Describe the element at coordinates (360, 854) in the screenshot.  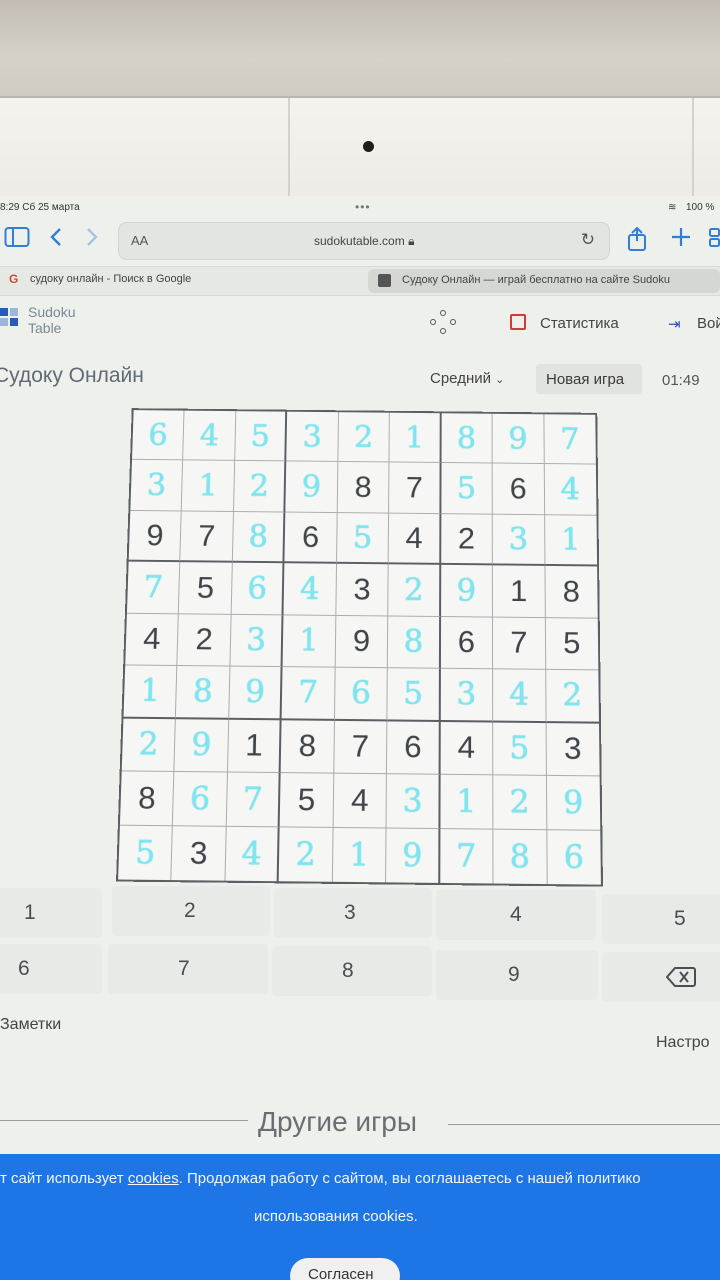
I see `sudoku-cell-r9c5: 1` at that location.